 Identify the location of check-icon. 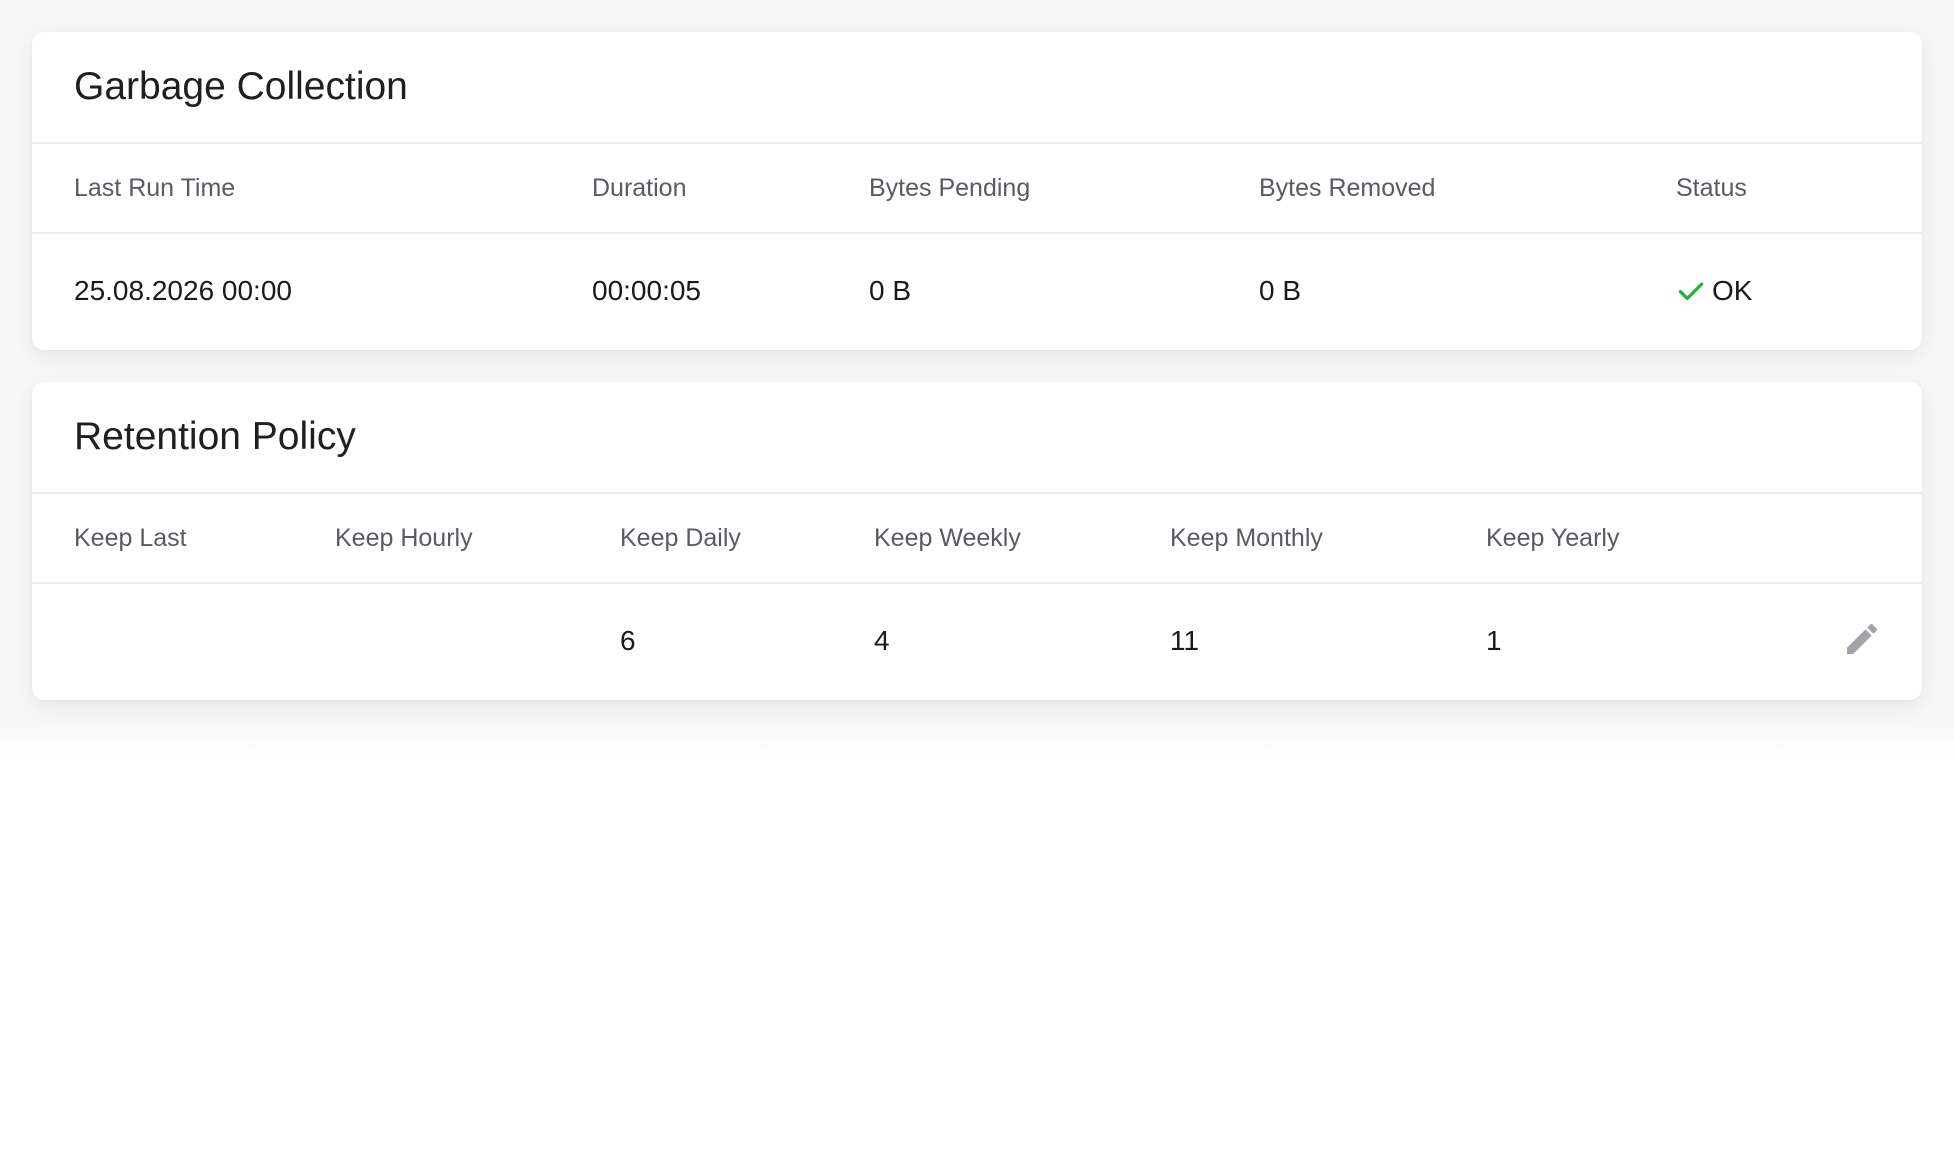
(1691, 291).